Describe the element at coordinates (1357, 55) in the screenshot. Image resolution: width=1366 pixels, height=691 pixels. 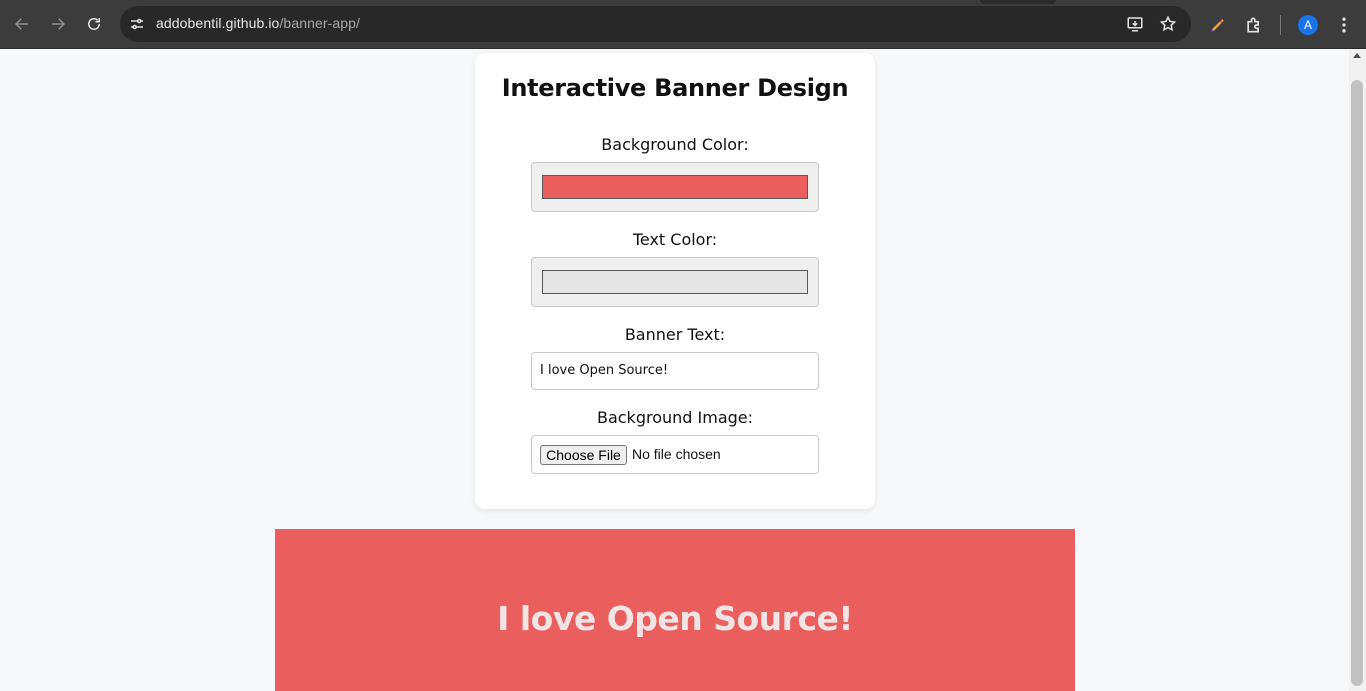
I see `scroll-up-arrow` at that location.